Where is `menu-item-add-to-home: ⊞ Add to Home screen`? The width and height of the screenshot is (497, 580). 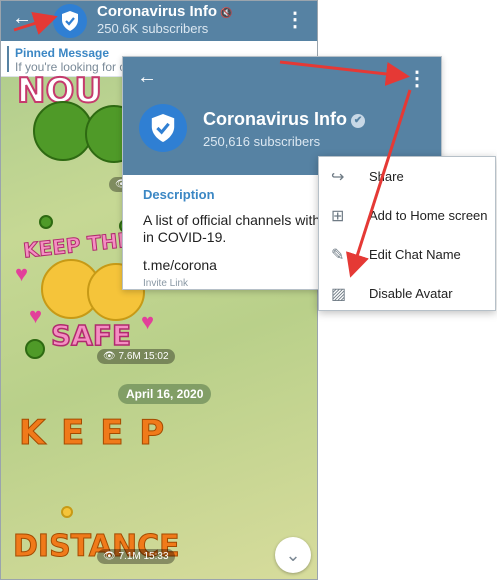 menu-item-add-to-home: ⊞ Add to Home screen is located at coordinates (407, 215).